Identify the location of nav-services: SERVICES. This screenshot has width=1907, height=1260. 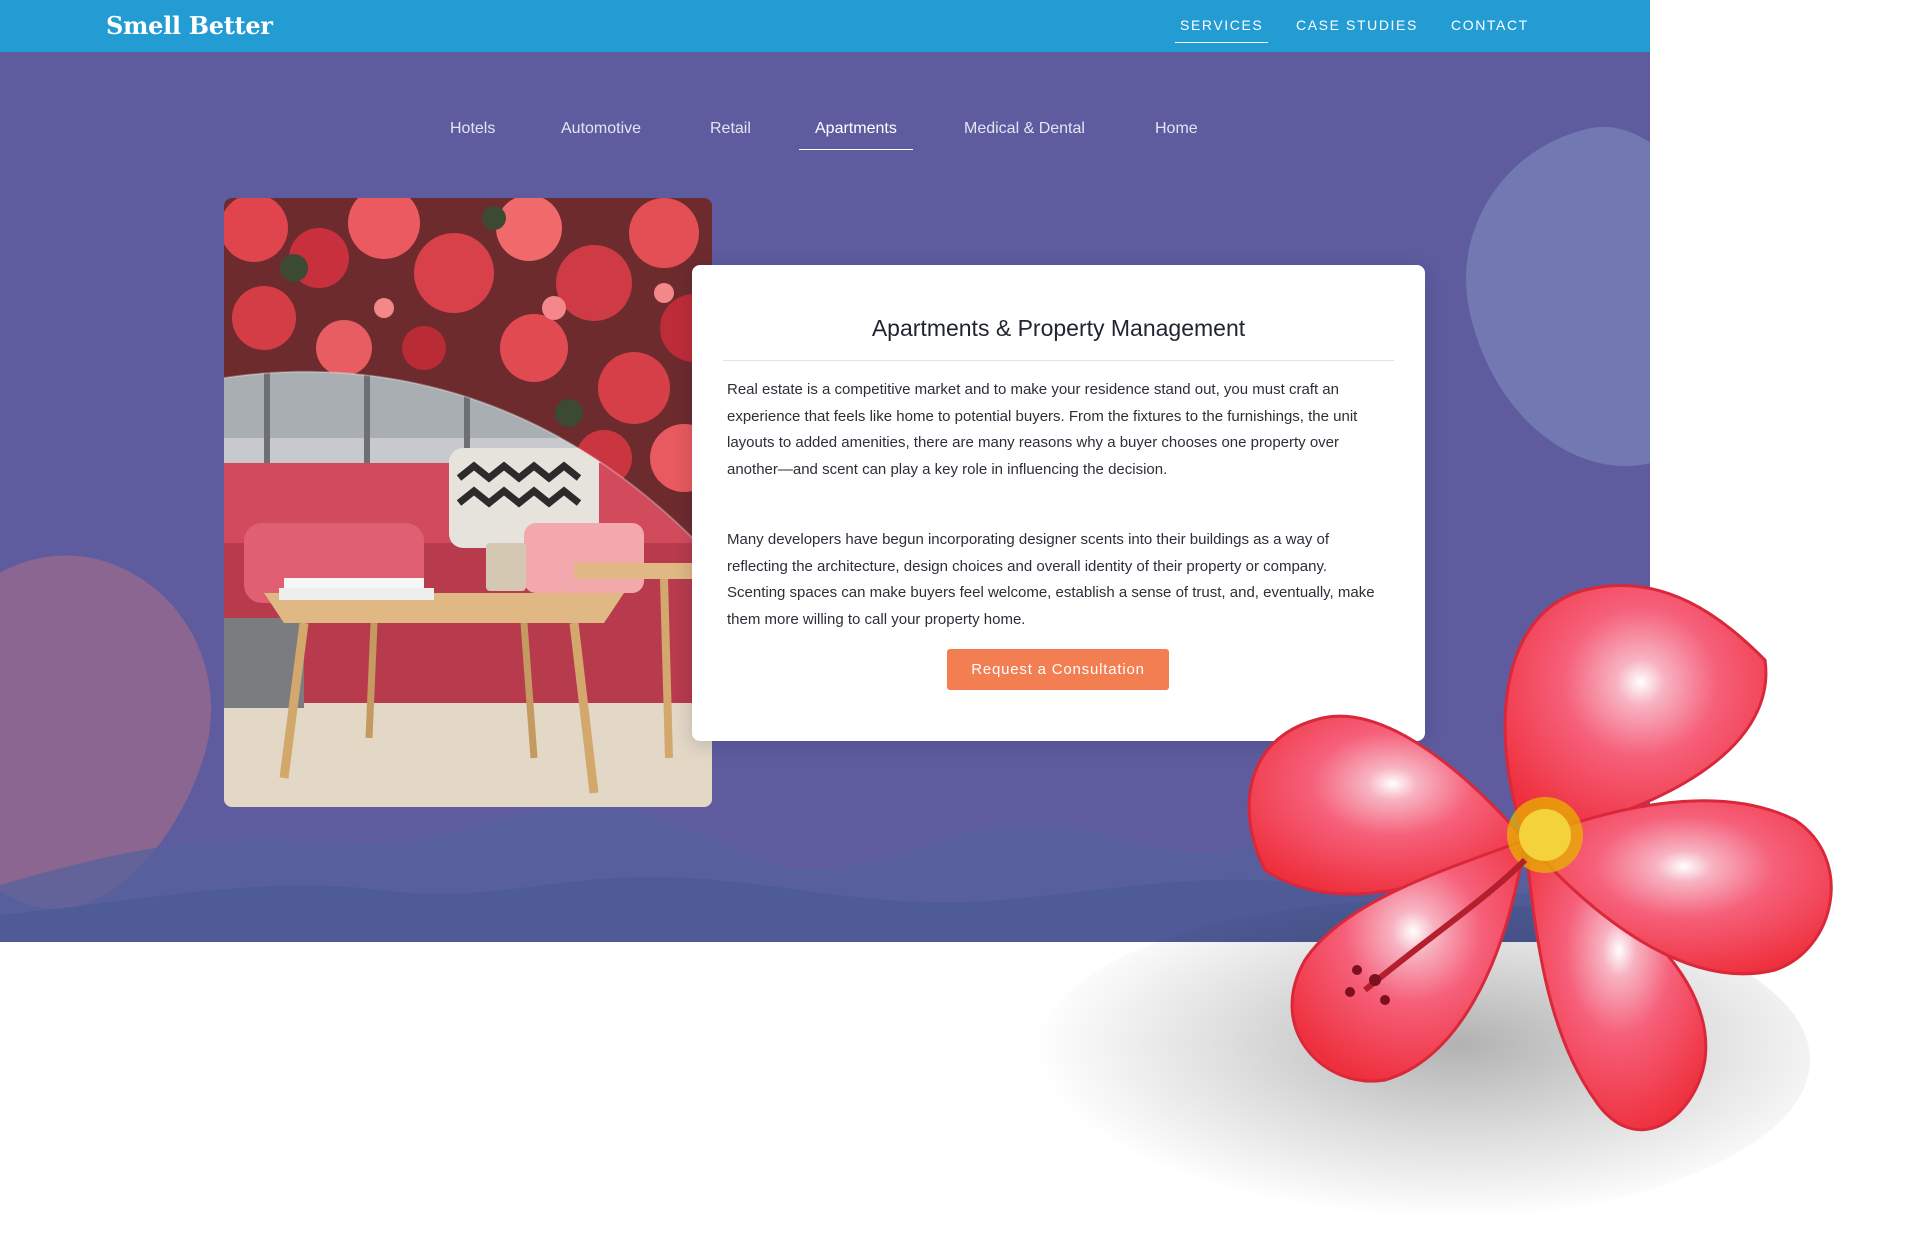
(1222, 30).